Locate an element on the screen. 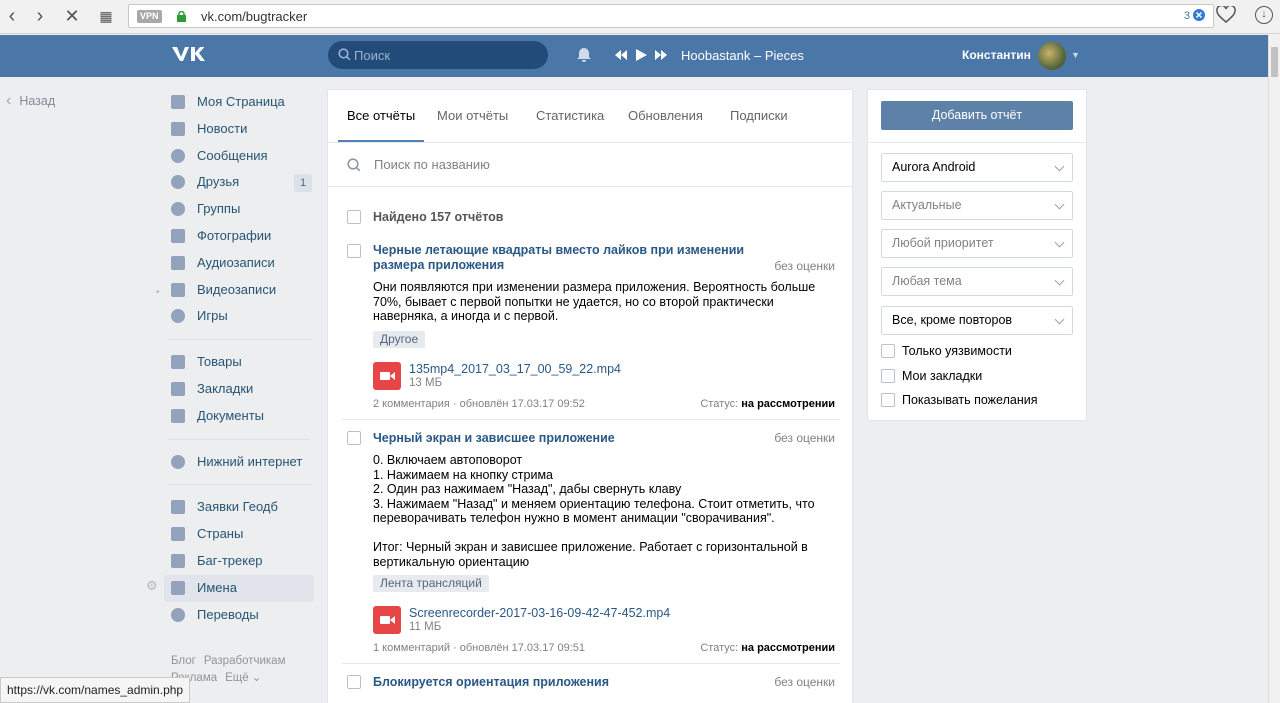  bell-icon is located at coordinates (584, 55).